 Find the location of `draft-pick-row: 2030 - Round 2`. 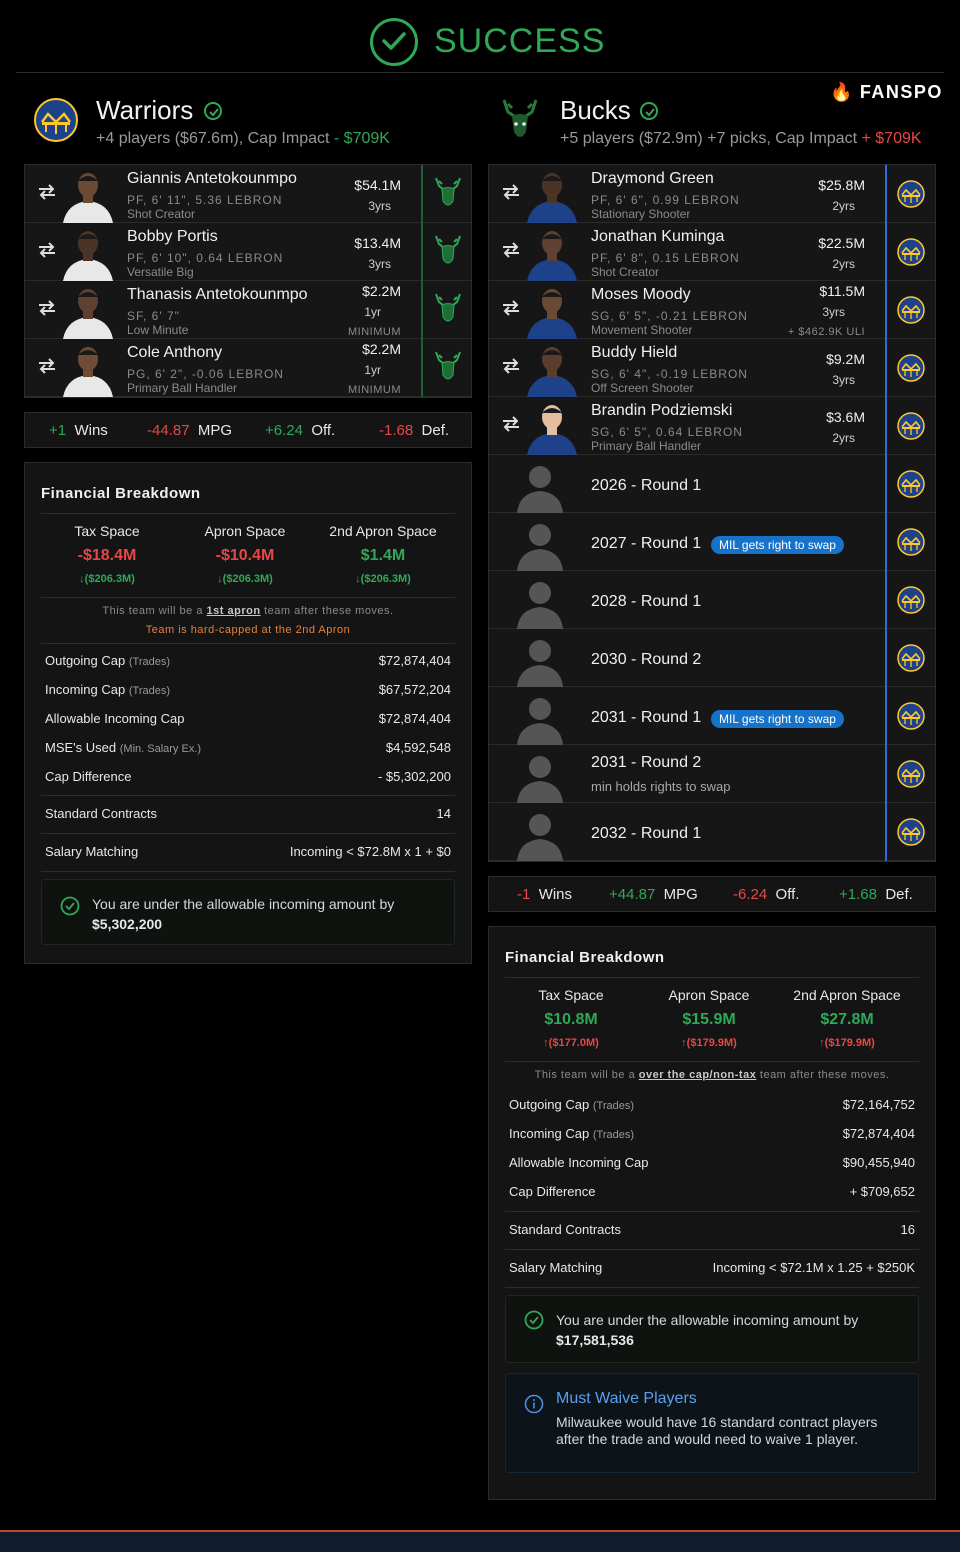

draft-pick-row: 2030 - Round 2 is located at coordinates (712, 658).